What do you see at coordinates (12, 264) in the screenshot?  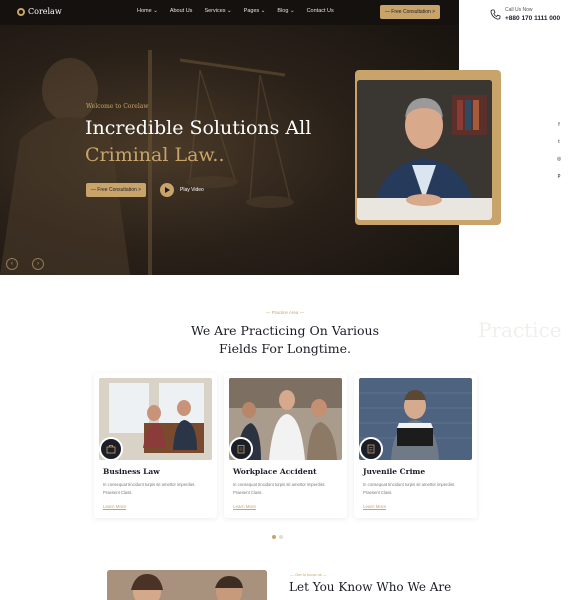 I see `slider-prev-arrow-icon: ‹` at bounding box center [12, 264].